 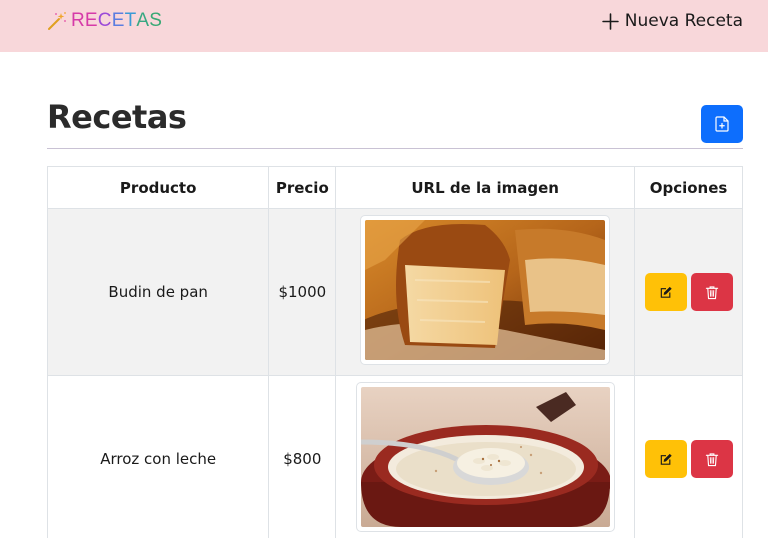 What do you see at coordinates (485, 187) in the screenshot?
I see `header-url-imagen: URL de la imagen` at bounding box center [485, 187].